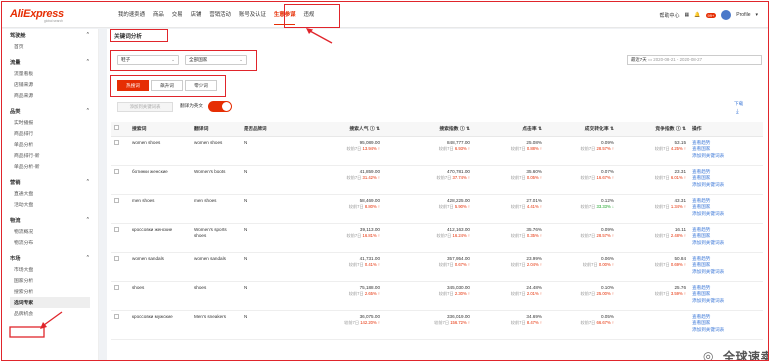 The width and height of the screenshot is (770, 363). What do you see at coordinates (697, 15) in the screenshot?
I see `bell-icon: 🔔` at bounding box center [697, 15].